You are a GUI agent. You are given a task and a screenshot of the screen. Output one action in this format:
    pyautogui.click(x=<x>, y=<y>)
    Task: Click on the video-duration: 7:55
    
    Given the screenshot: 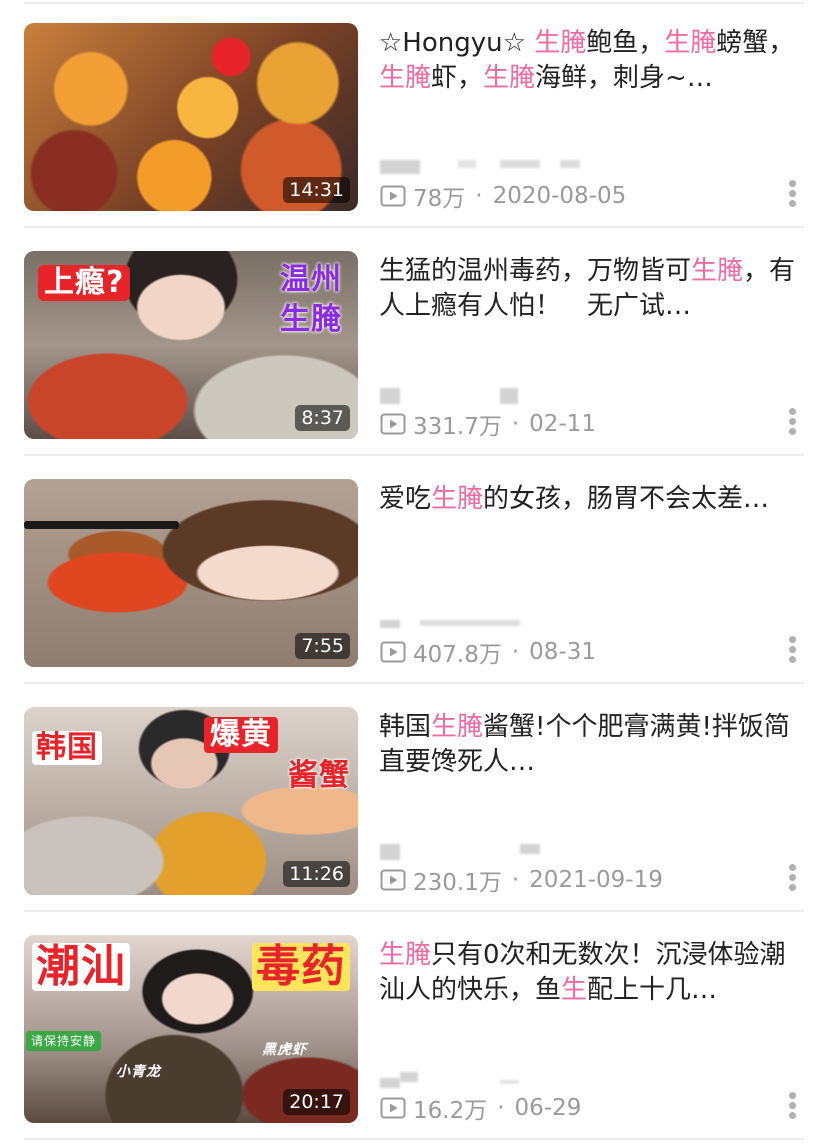 What is the action you would take?
    pyautogui.click(x=322, y=646)
    